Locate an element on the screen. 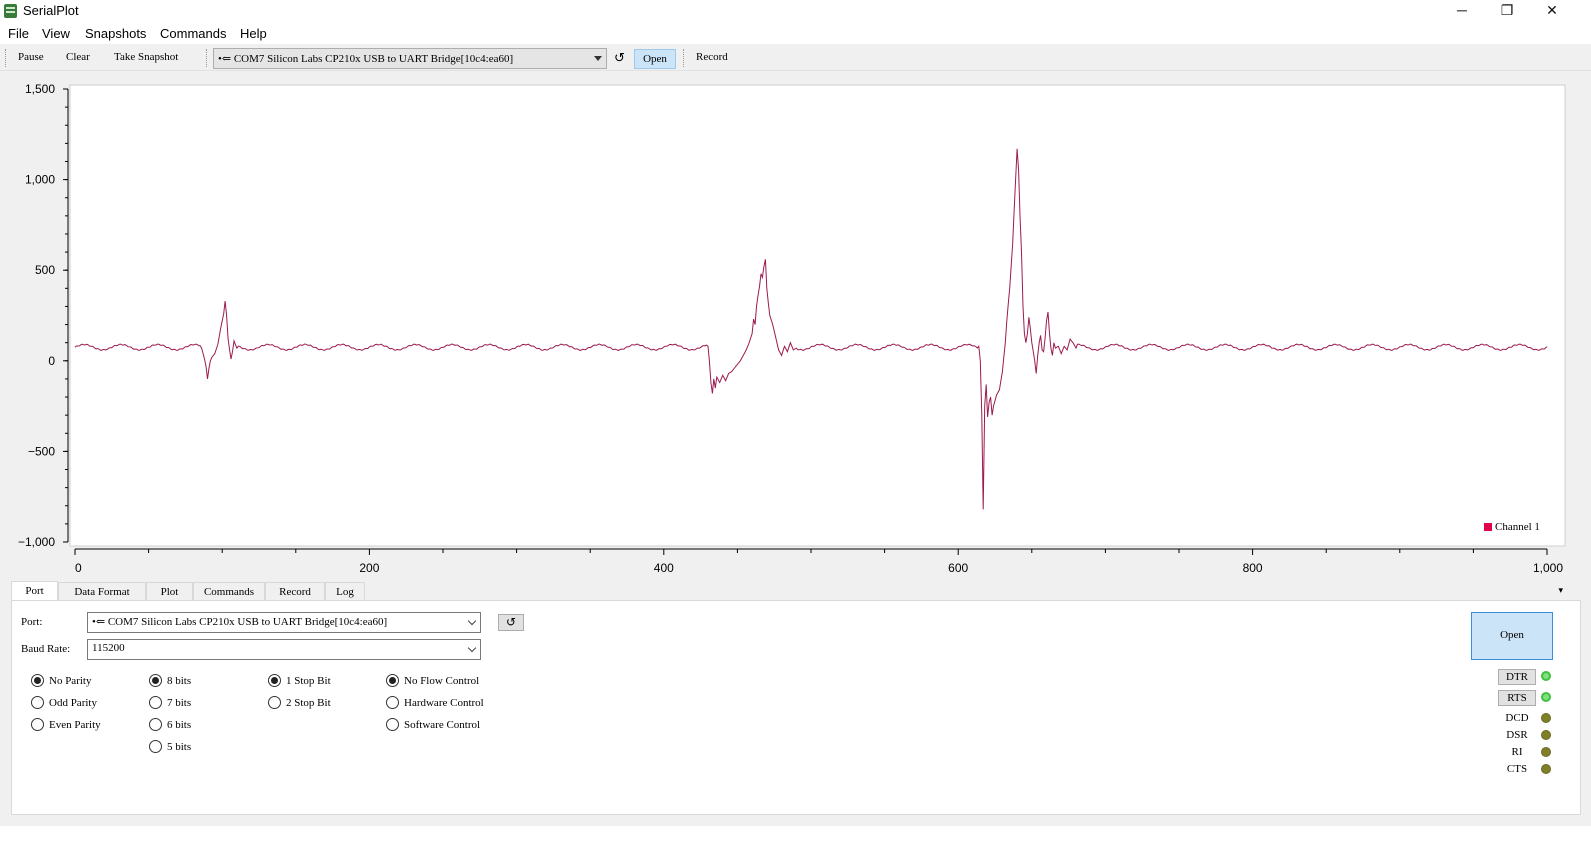 This screenshot has height=855, width=1591. x-tick-label: 1,000 is located at coordinates (1548, 568).